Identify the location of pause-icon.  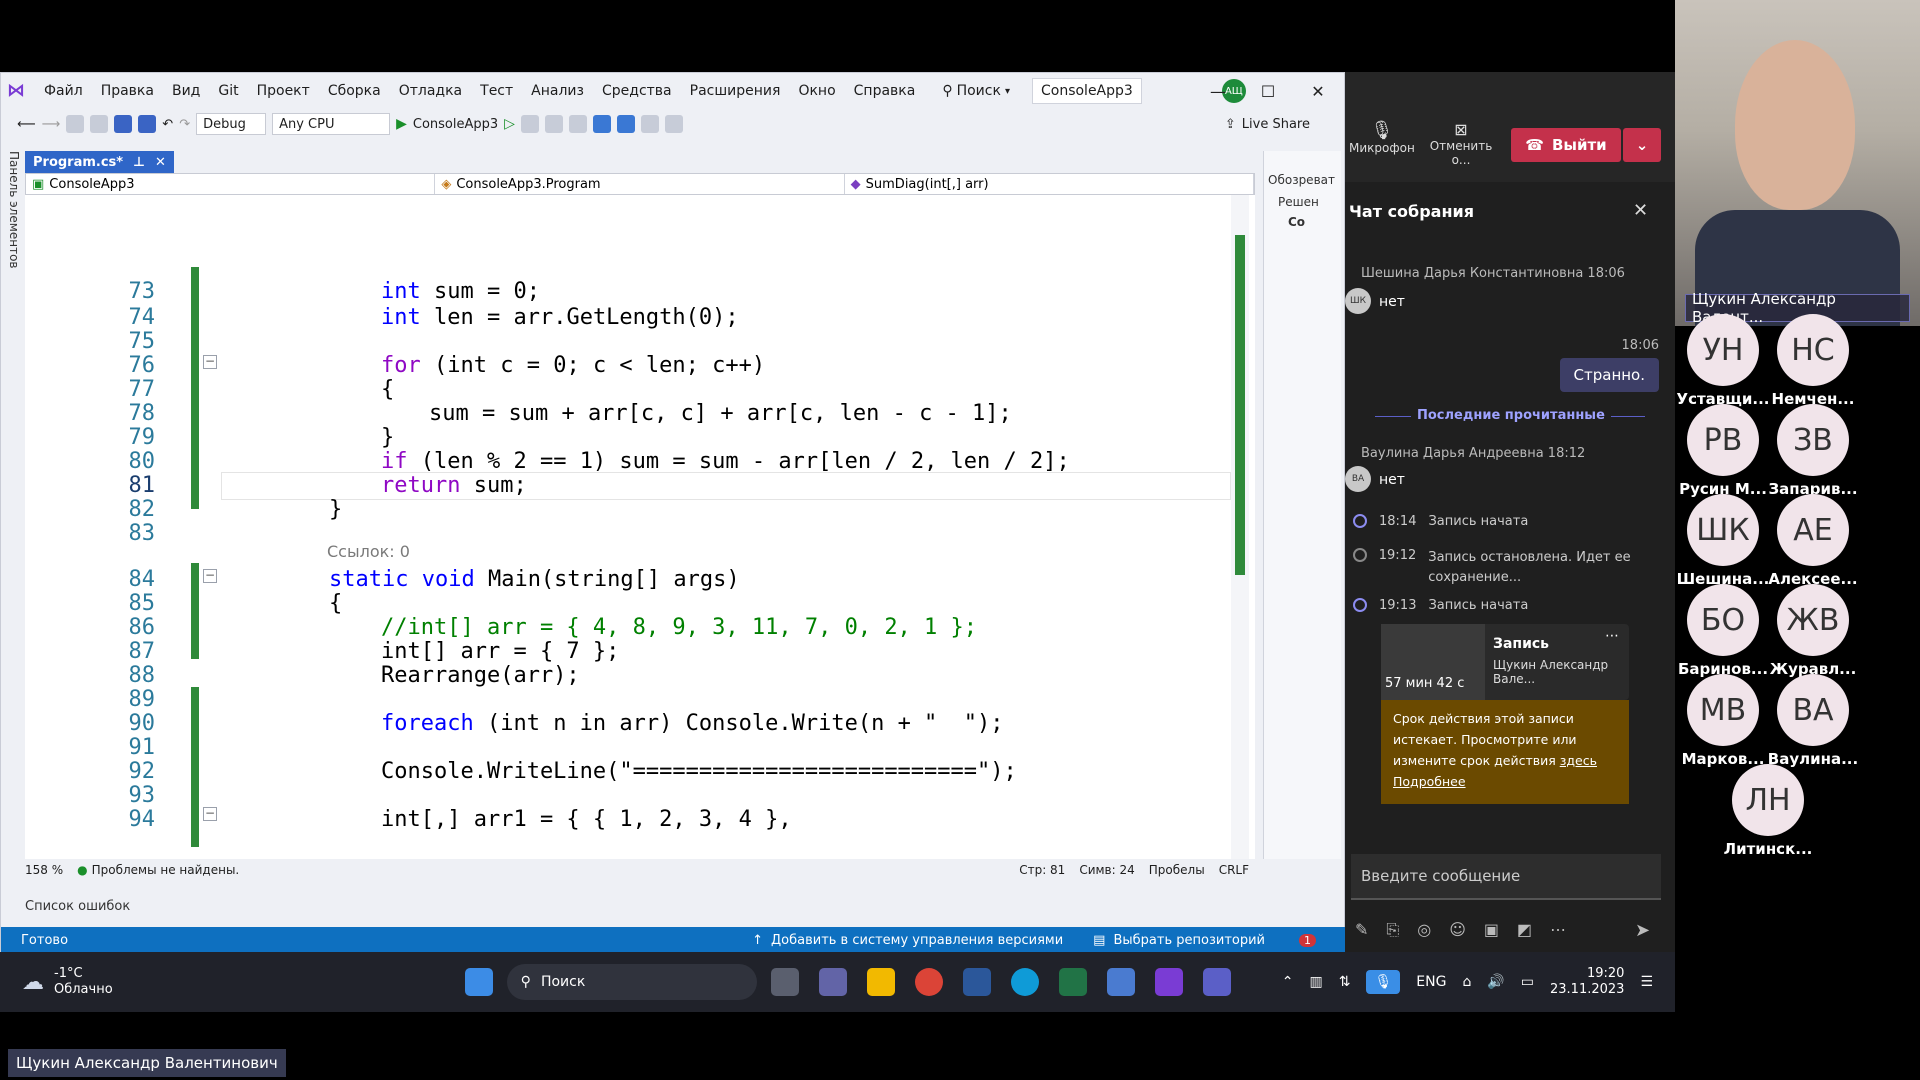
(553, 124).